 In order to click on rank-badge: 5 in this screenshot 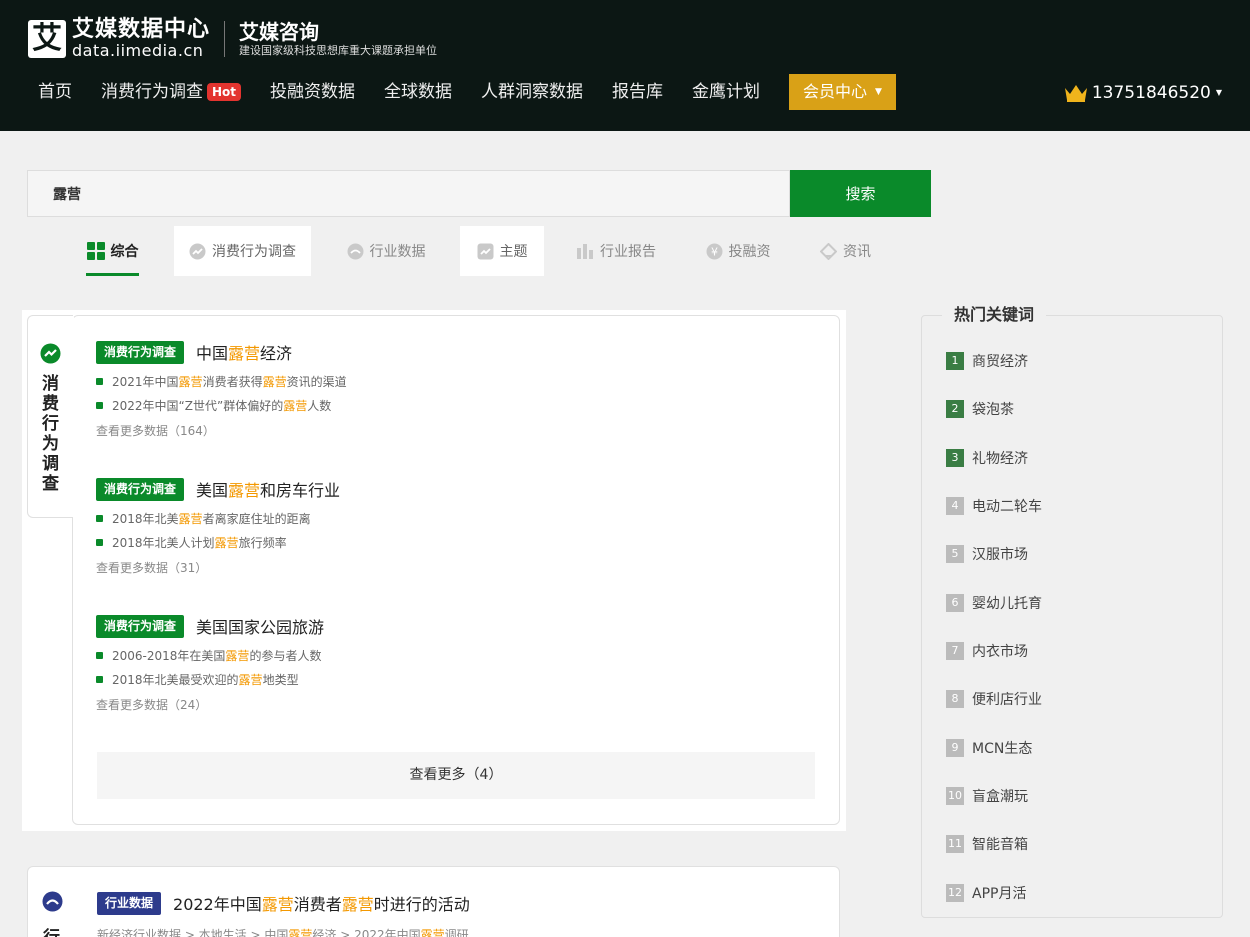, I will do `click(955, 554)`.